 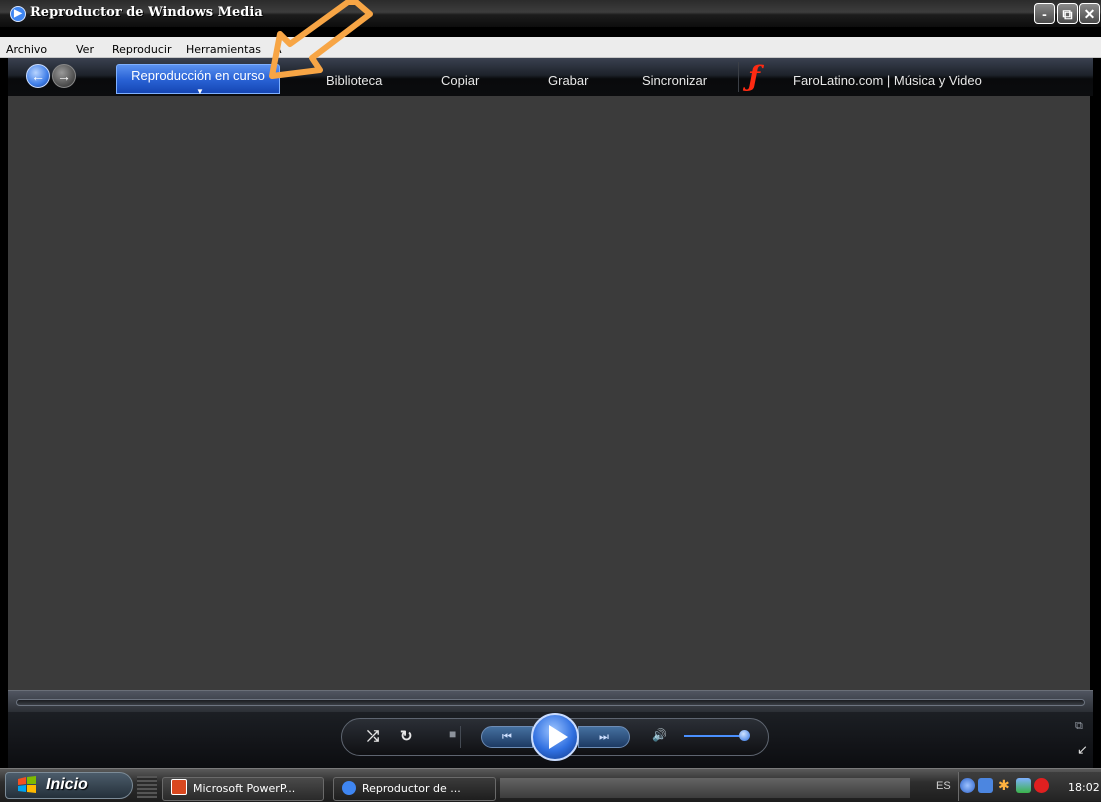 I want to click on network-icon, so click(x=985, y=785).